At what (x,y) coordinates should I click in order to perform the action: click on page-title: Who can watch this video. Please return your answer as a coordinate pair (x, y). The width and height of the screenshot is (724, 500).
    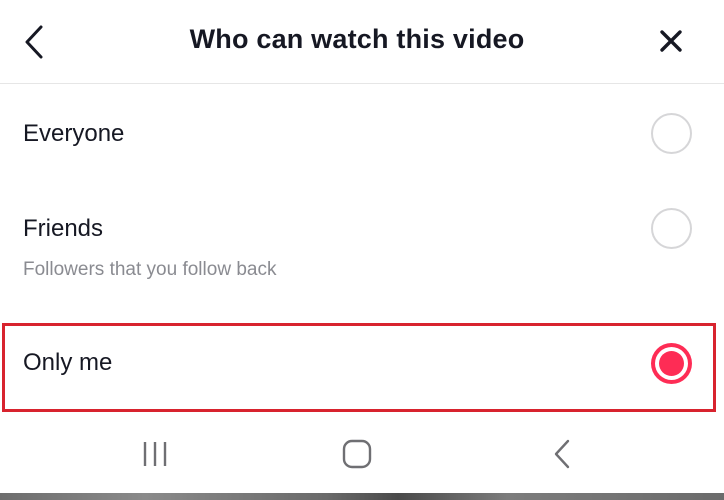
    Looking at the image, I should click on (357, 39).